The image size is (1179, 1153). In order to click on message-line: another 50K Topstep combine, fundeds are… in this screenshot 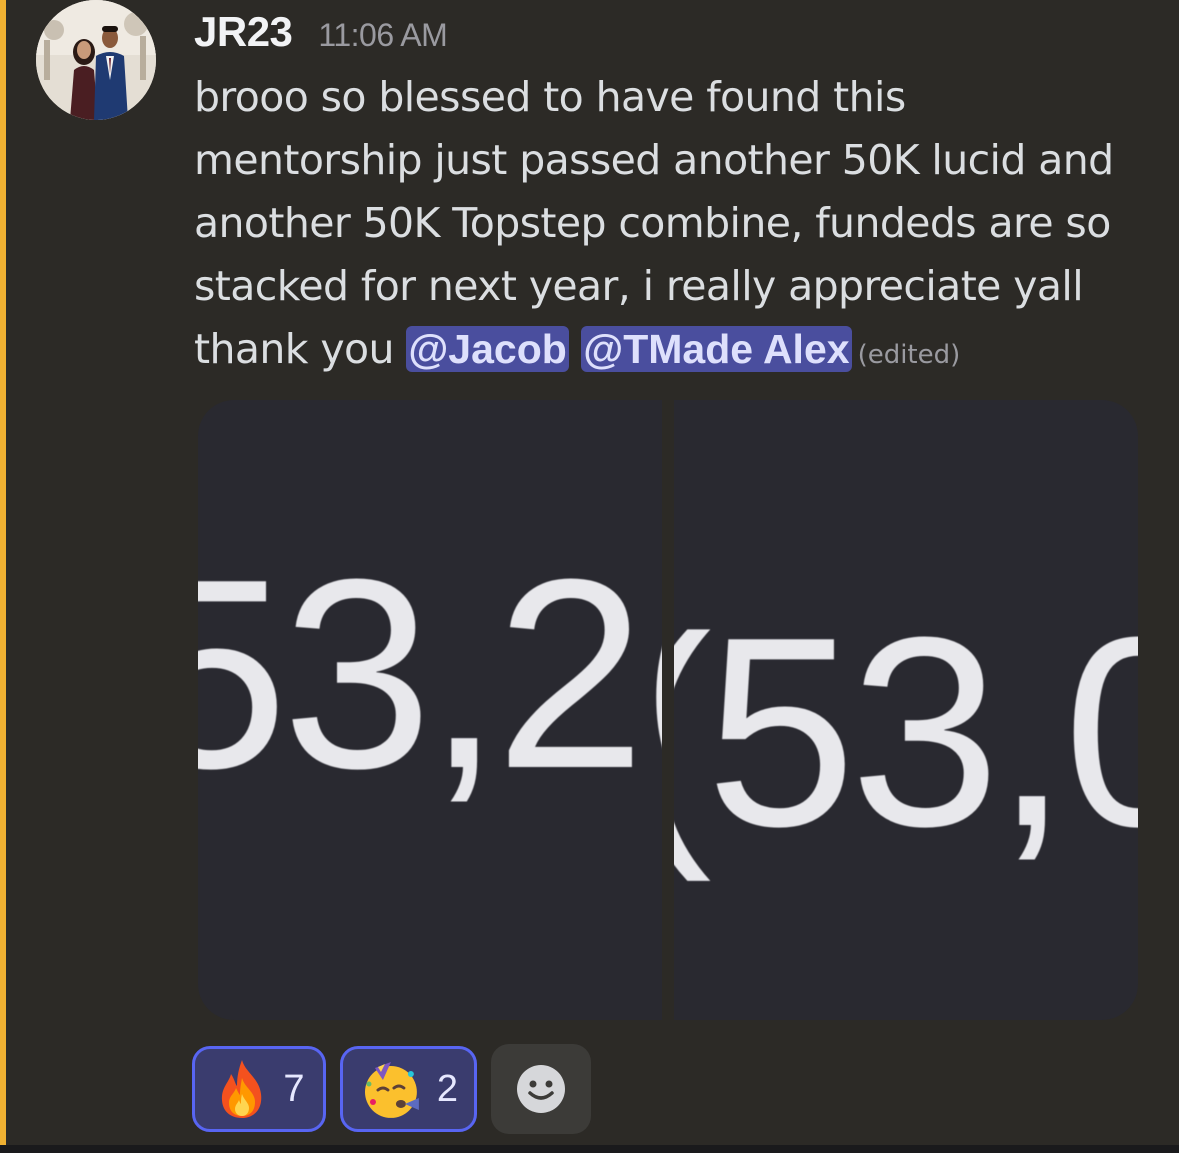, I will do `click(652, 223)`.